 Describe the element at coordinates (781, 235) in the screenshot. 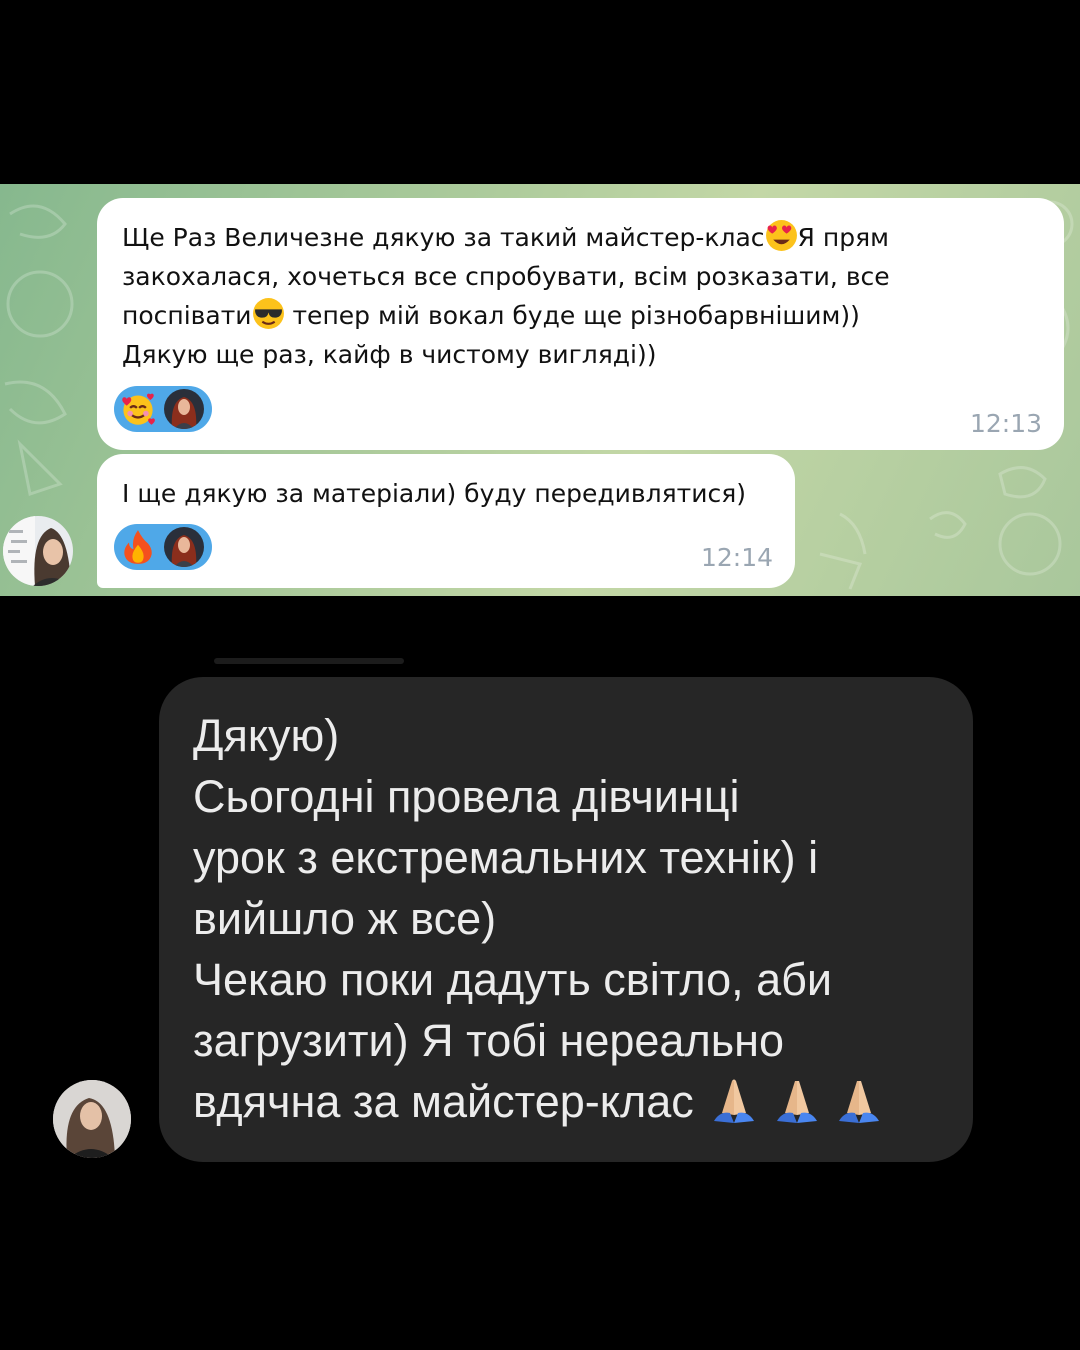

I see `heart-eyes-emoji-icon` at that location.